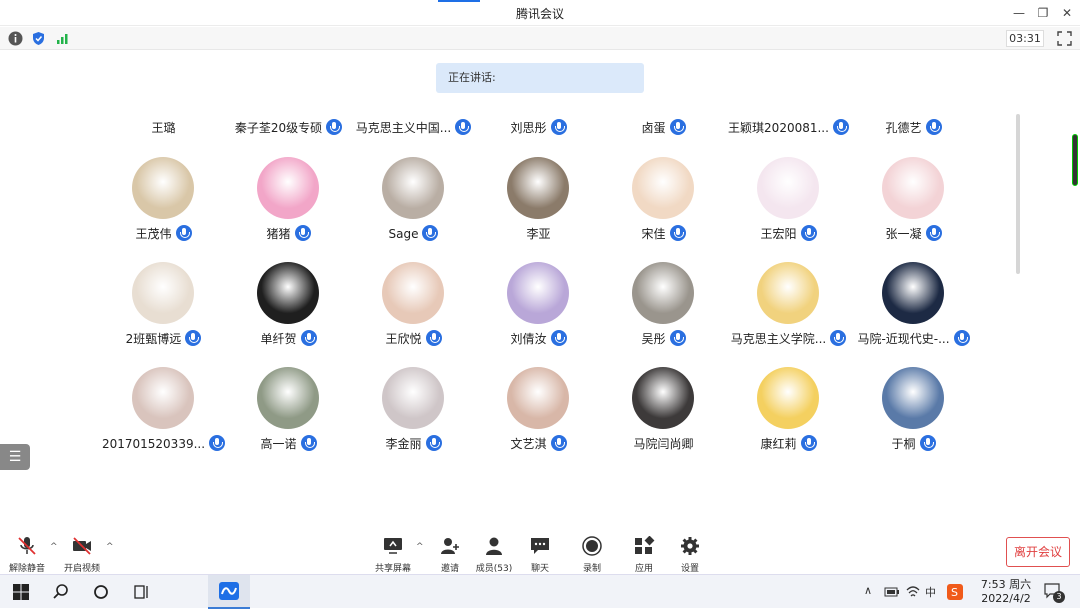 Image resolution: width=1080 pixels, height=609 pixels. I want to click on search-icon, so click(61, 592).